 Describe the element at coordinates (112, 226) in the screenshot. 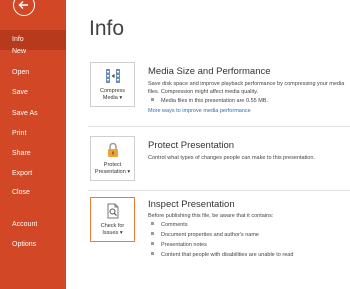

I see `check-for-issues-label: Check for` at that location.